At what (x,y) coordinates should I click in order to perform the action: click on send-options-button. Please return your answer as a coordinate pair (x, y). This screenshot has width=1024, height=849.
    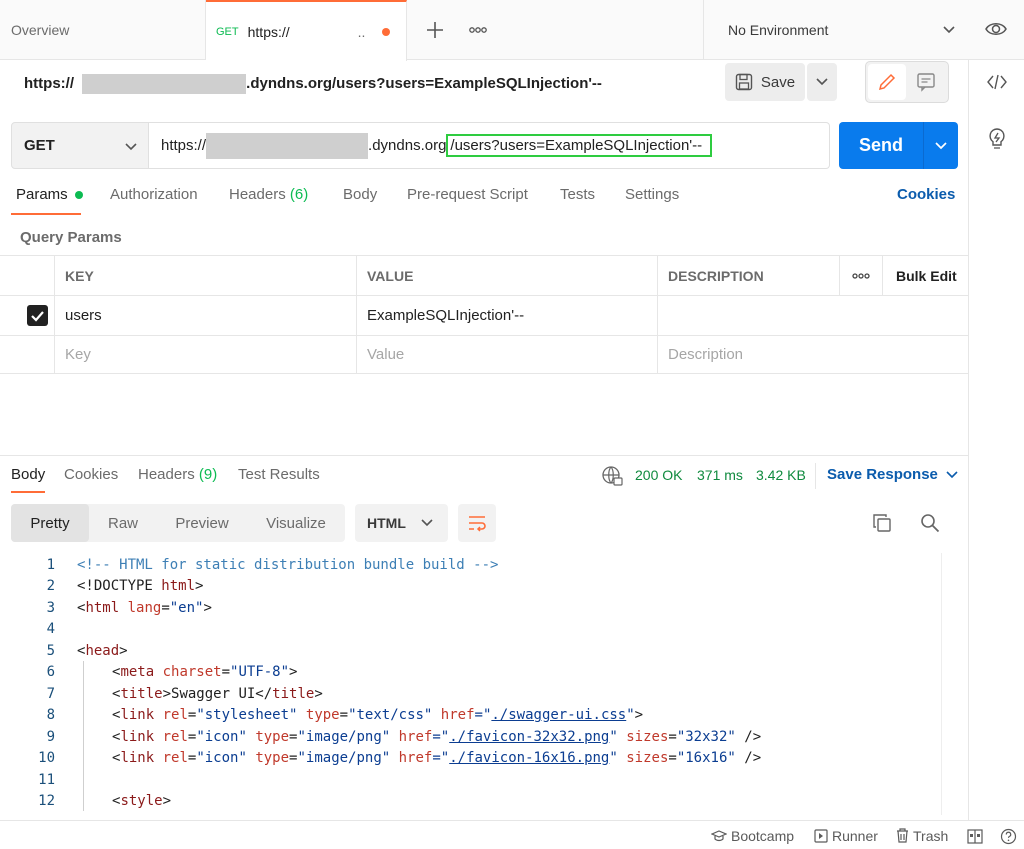
    Looking at the image, I should click on (940, 145).